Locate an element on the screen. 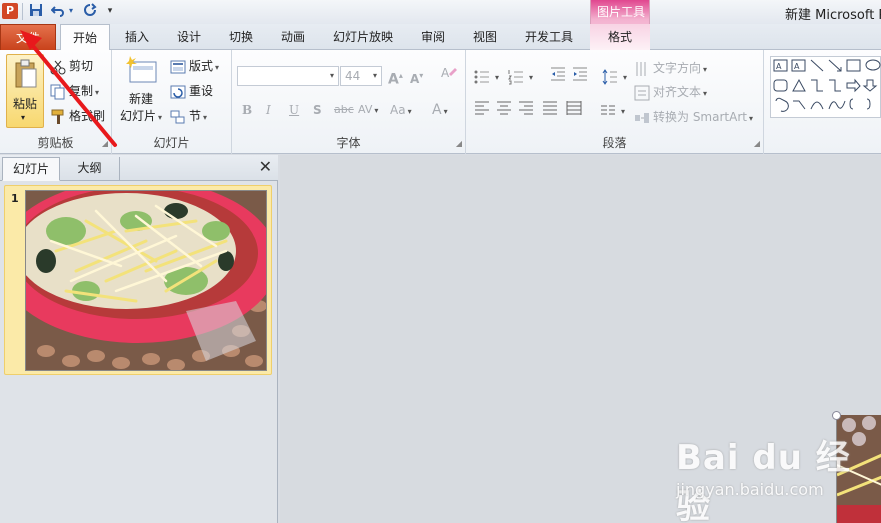 Image resolution: width=881 pixels, height=523 pixels. close-pane-icon: ✕ is located at coordinates (265, 167).